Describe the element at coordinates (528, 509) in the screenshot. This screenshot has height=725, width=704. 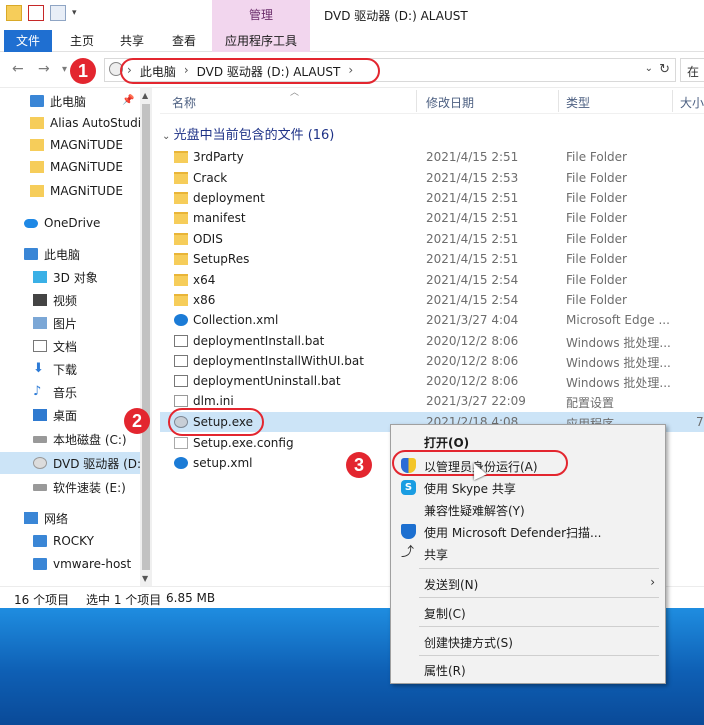
I see `menu-item-compatibility: 兼容性疑难解答(Y)` at that location.